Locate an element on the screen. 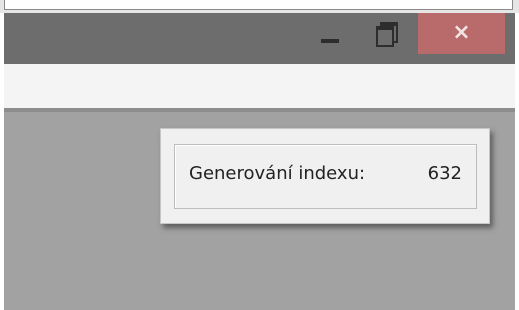 This screenshot has width=519, height=310. close-icon: × is located at coordinates (461, 32).